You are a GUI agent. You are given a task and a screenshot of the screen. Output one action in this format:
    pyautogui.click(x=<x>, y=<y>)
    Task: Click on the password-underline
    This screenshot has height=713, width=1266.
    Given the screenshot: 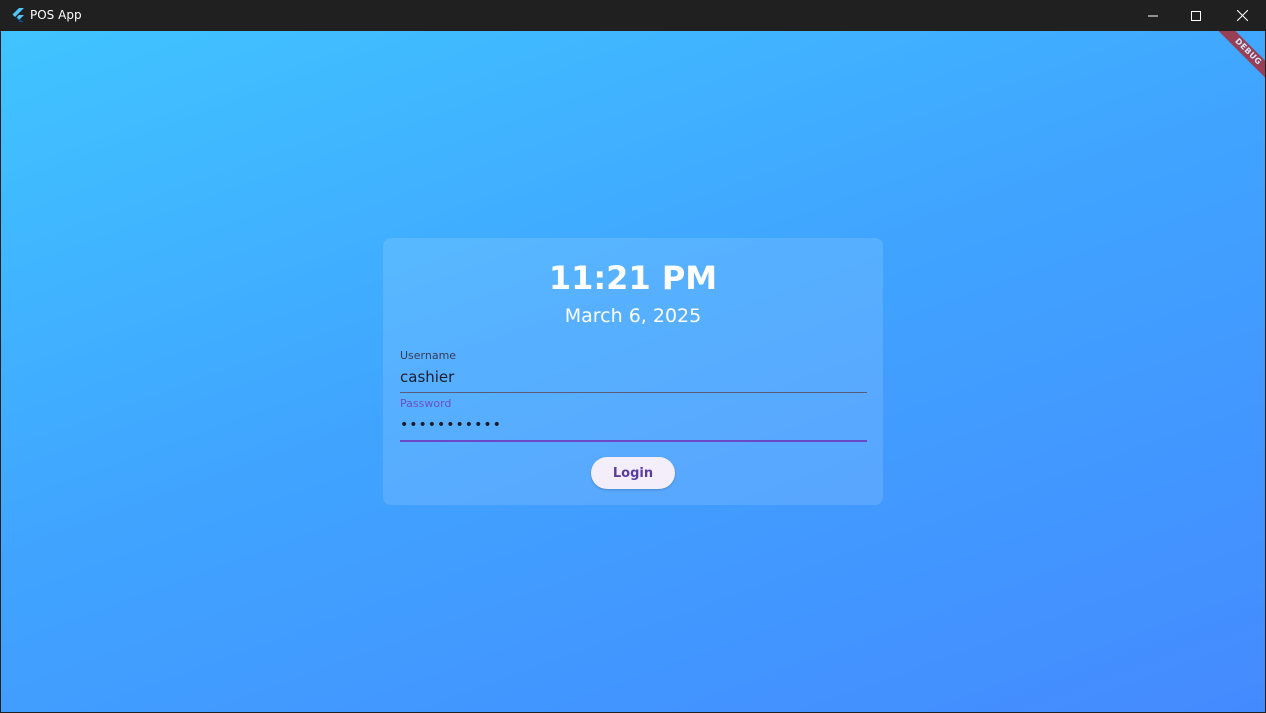 What is the action you would take?
    pyautogui.click(x=633, y=441)
    